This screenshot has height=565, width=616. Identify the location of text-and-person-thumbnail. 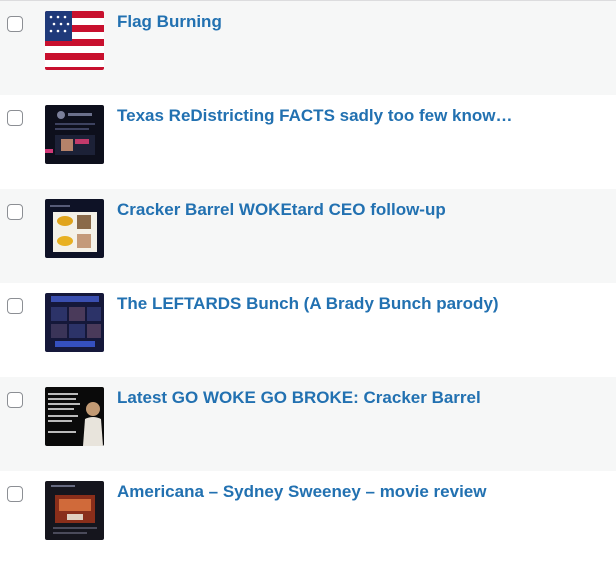
(74, 416).